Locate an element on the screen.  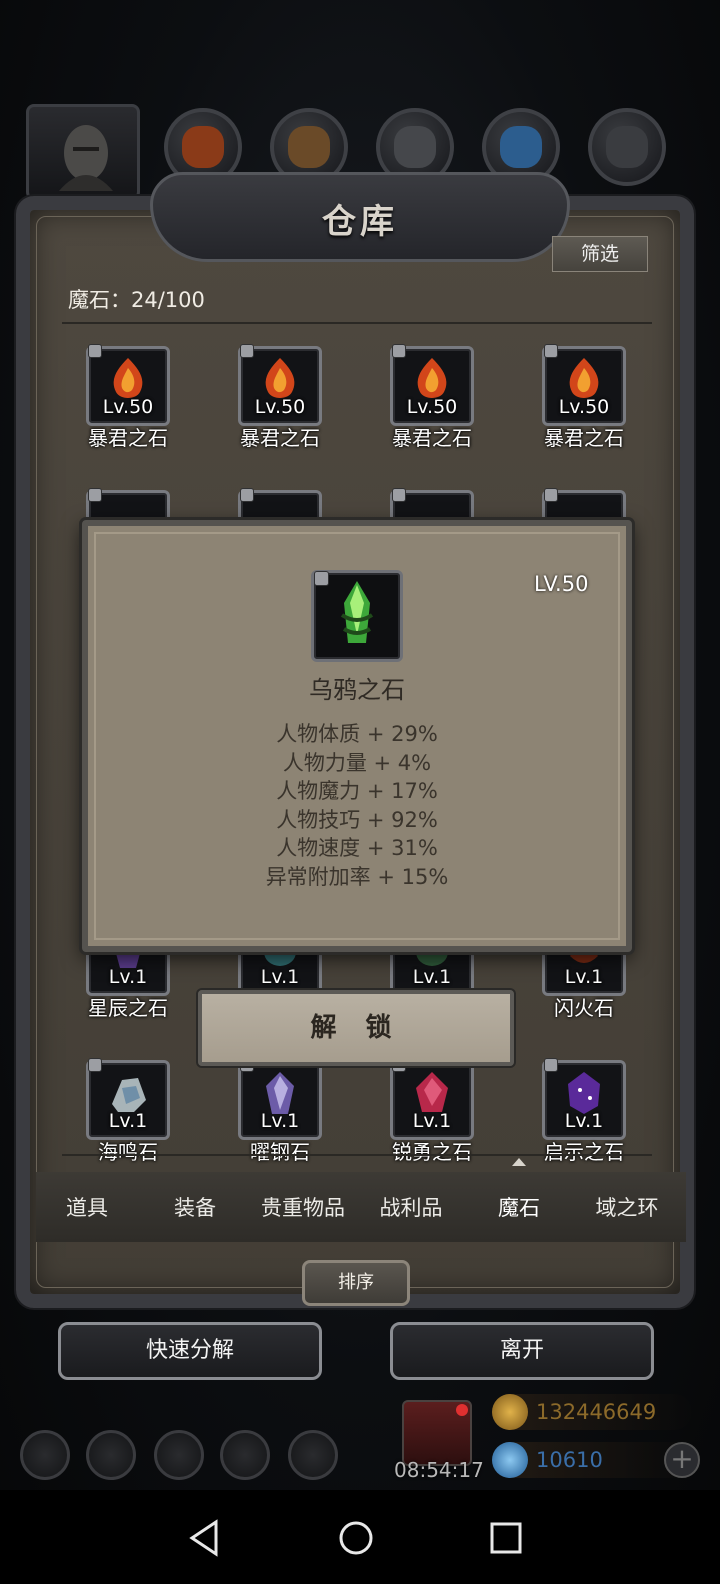
item-slot: Lv.1 曜钢石 is located at coordinates (280, 1111).